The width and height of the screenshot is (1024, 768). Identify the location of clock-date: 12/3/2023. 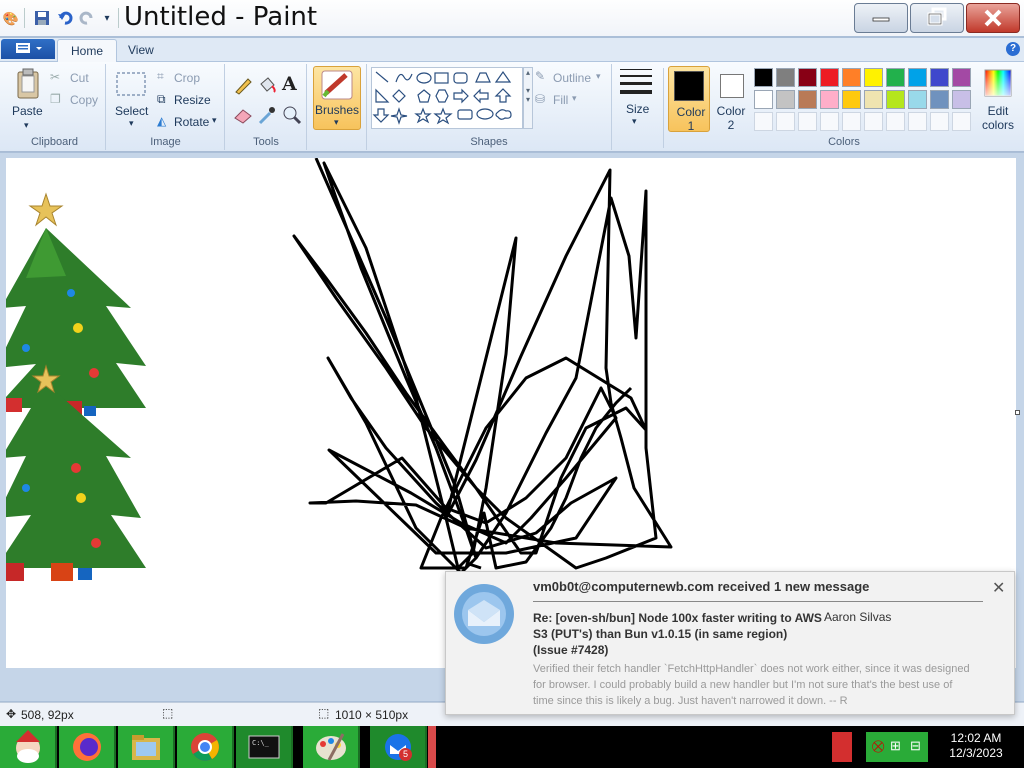
(976, 753).